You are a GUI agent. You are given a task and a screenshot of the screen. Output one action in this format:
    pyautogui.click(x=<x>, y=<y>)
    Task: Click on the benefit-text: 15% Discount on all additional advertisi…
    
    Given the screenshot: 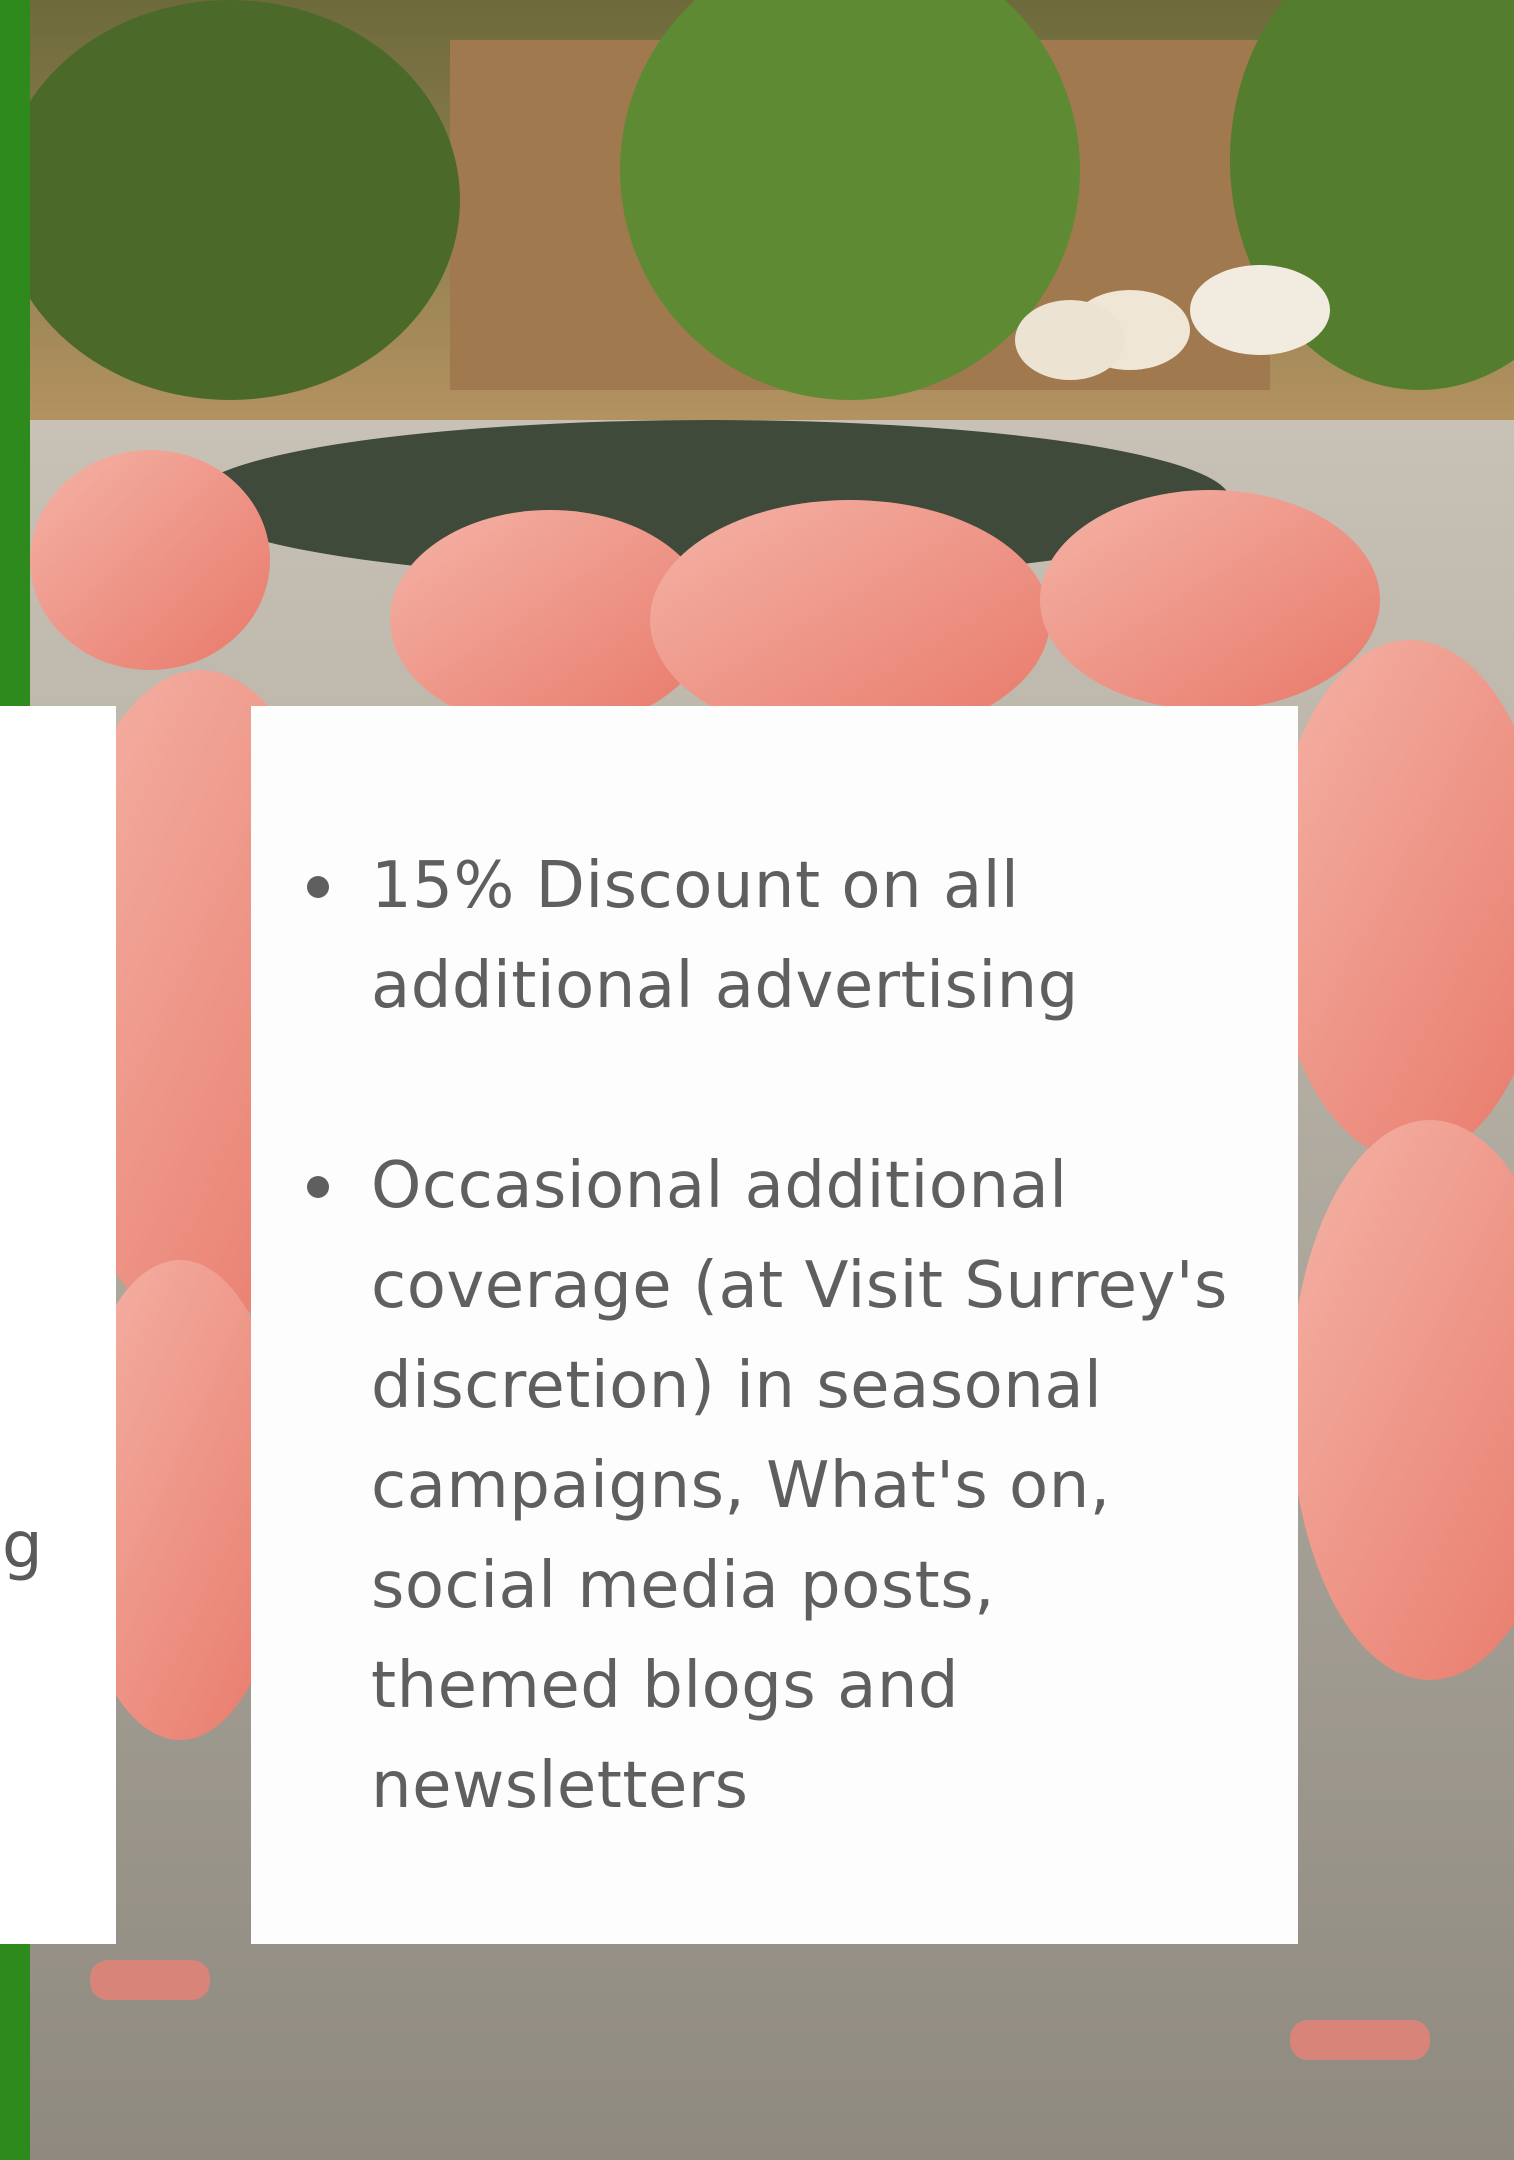 What is the action you would take?
    pyautogui.click(x=725, y=936)
    